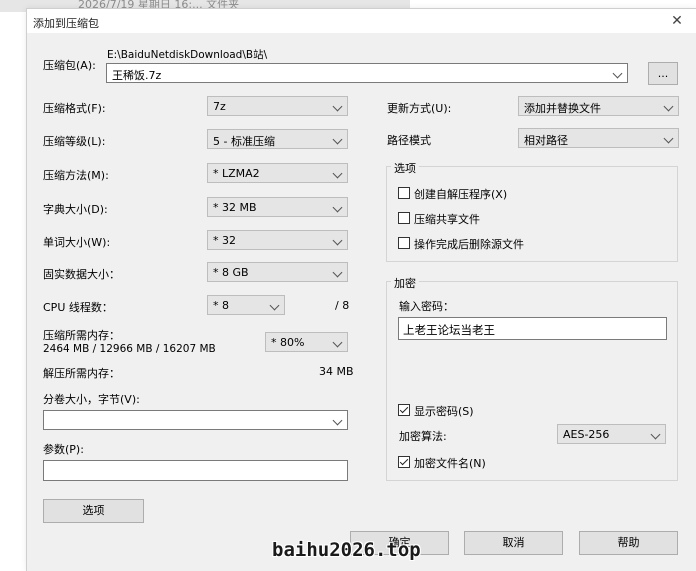  What do you see at coordinates (91, 399) in the screenshot?
I see `volume-label: 分卷大小，字节(V):` at bounding box center [91, 399].